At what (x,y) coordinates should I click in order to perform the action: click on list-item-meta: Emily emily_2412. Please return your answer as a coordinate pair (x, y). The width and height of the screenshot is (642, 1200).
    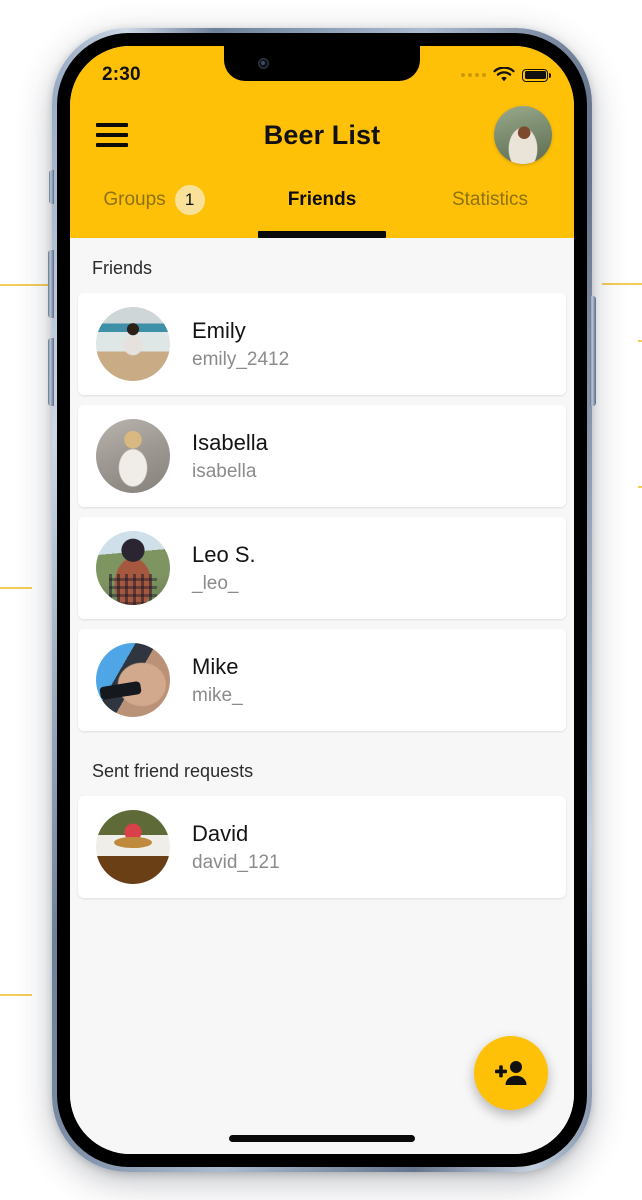
    Looking at the image, I should click on (240, 344).